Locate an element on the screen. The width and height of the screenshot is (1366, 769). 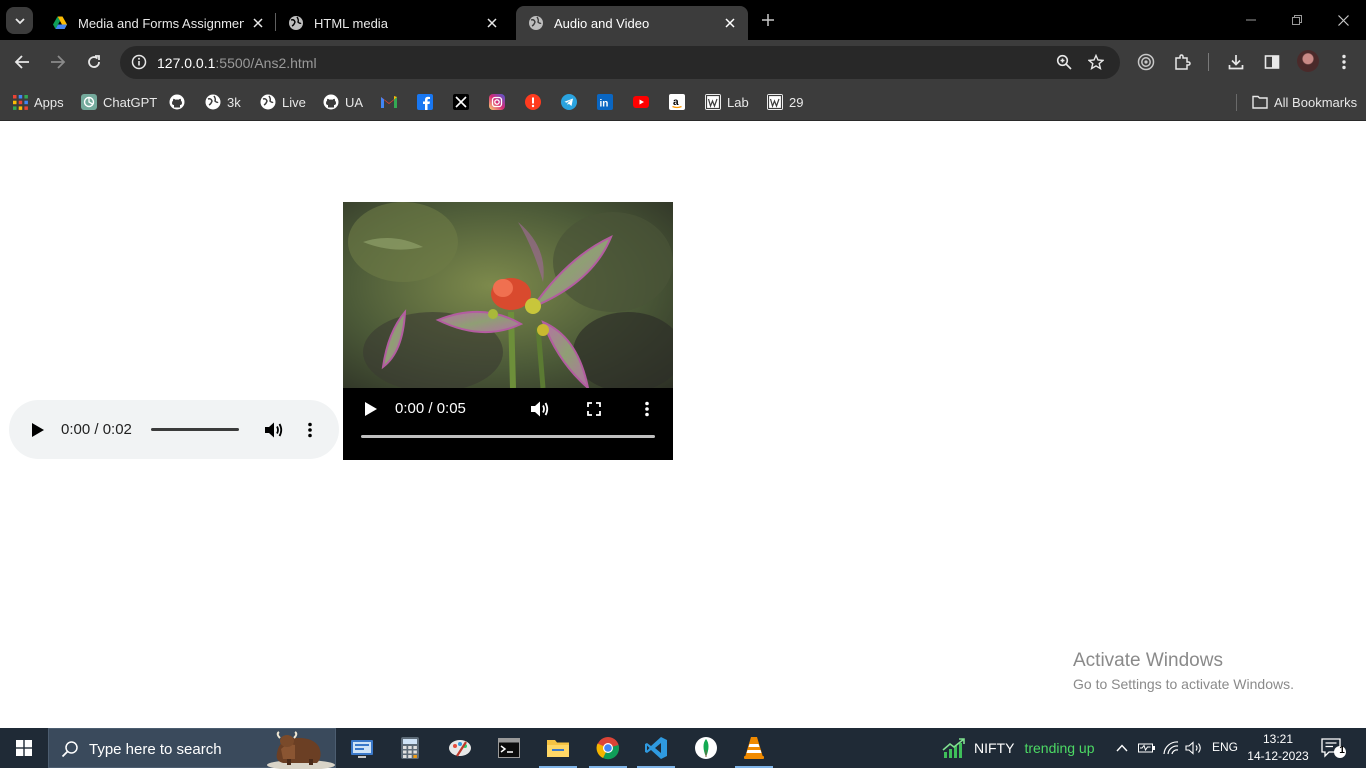
x-icon is located at coordinates (461, 102).